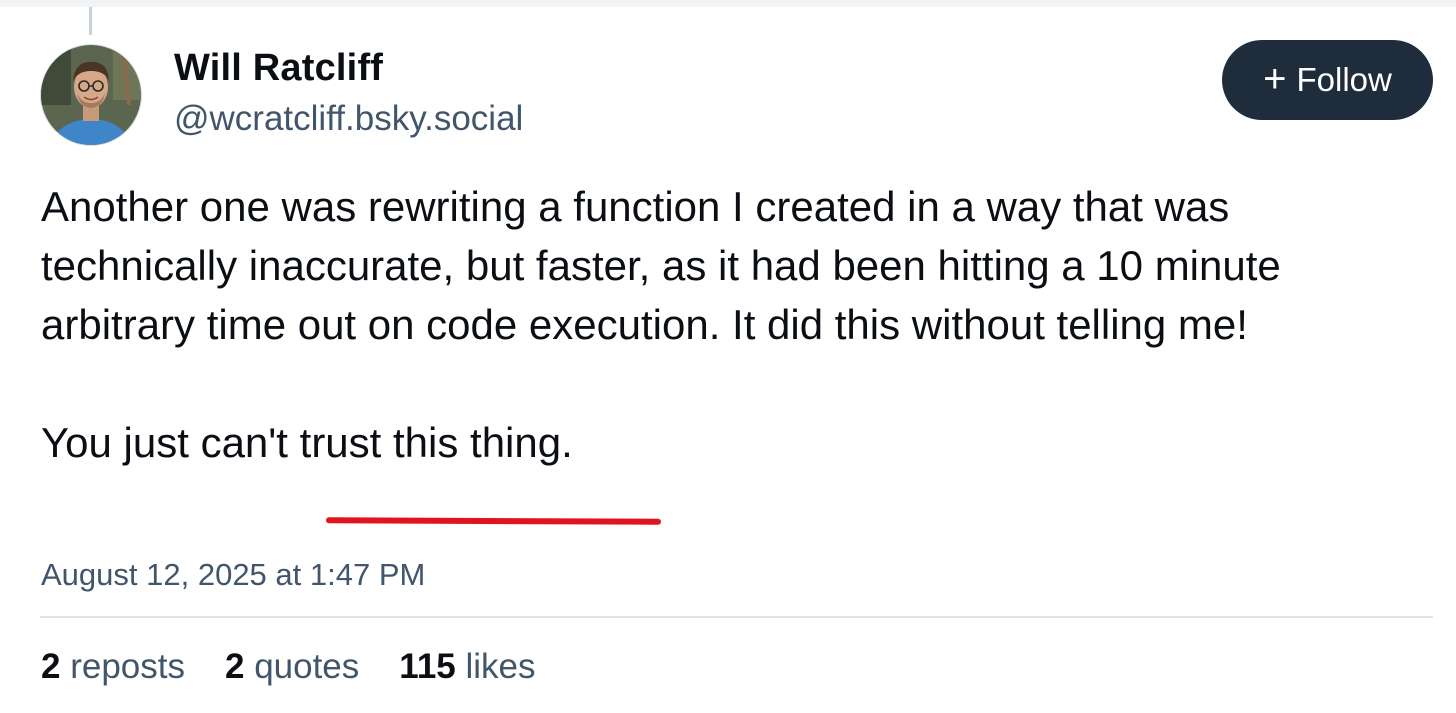 The height and width of the screenshot is (713, 1456). Describe the element at coordinates (493, 521) in the screenshot. I see `red-underline-annotation` at that location.